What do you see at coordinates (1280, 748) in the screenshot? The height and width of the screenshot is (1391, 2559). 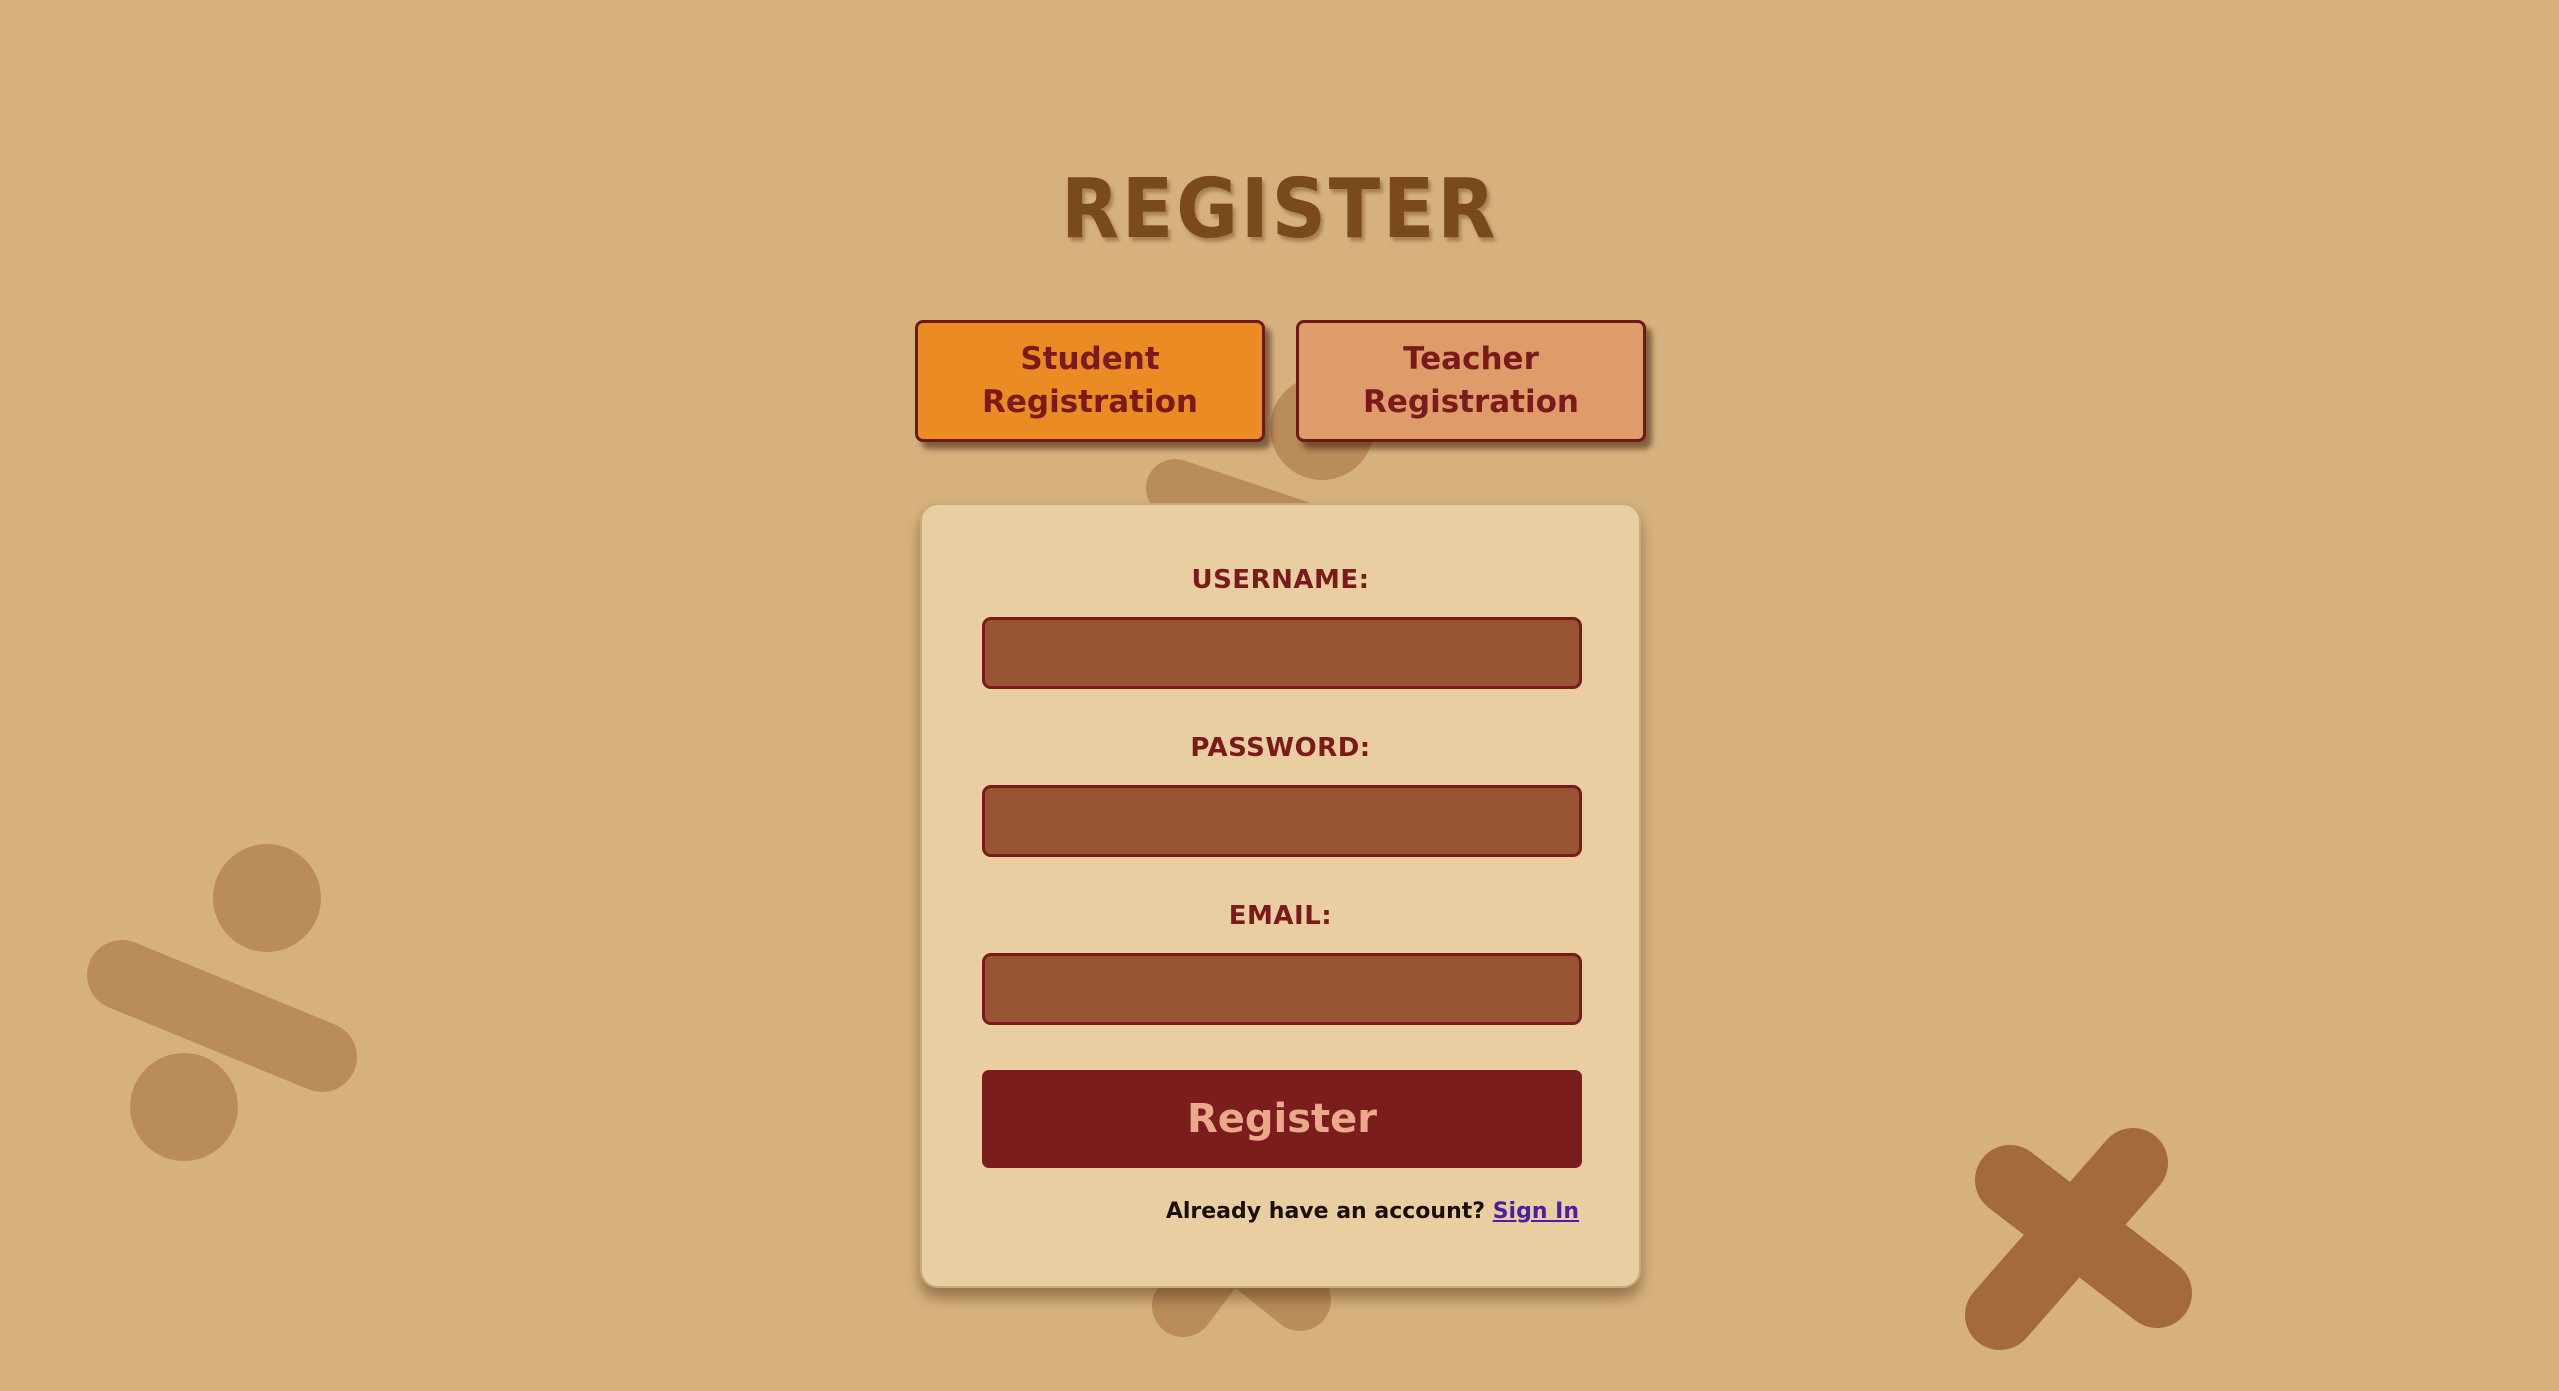 I see `password-label: PASSWORD:` at bounding box center [1280, 748].